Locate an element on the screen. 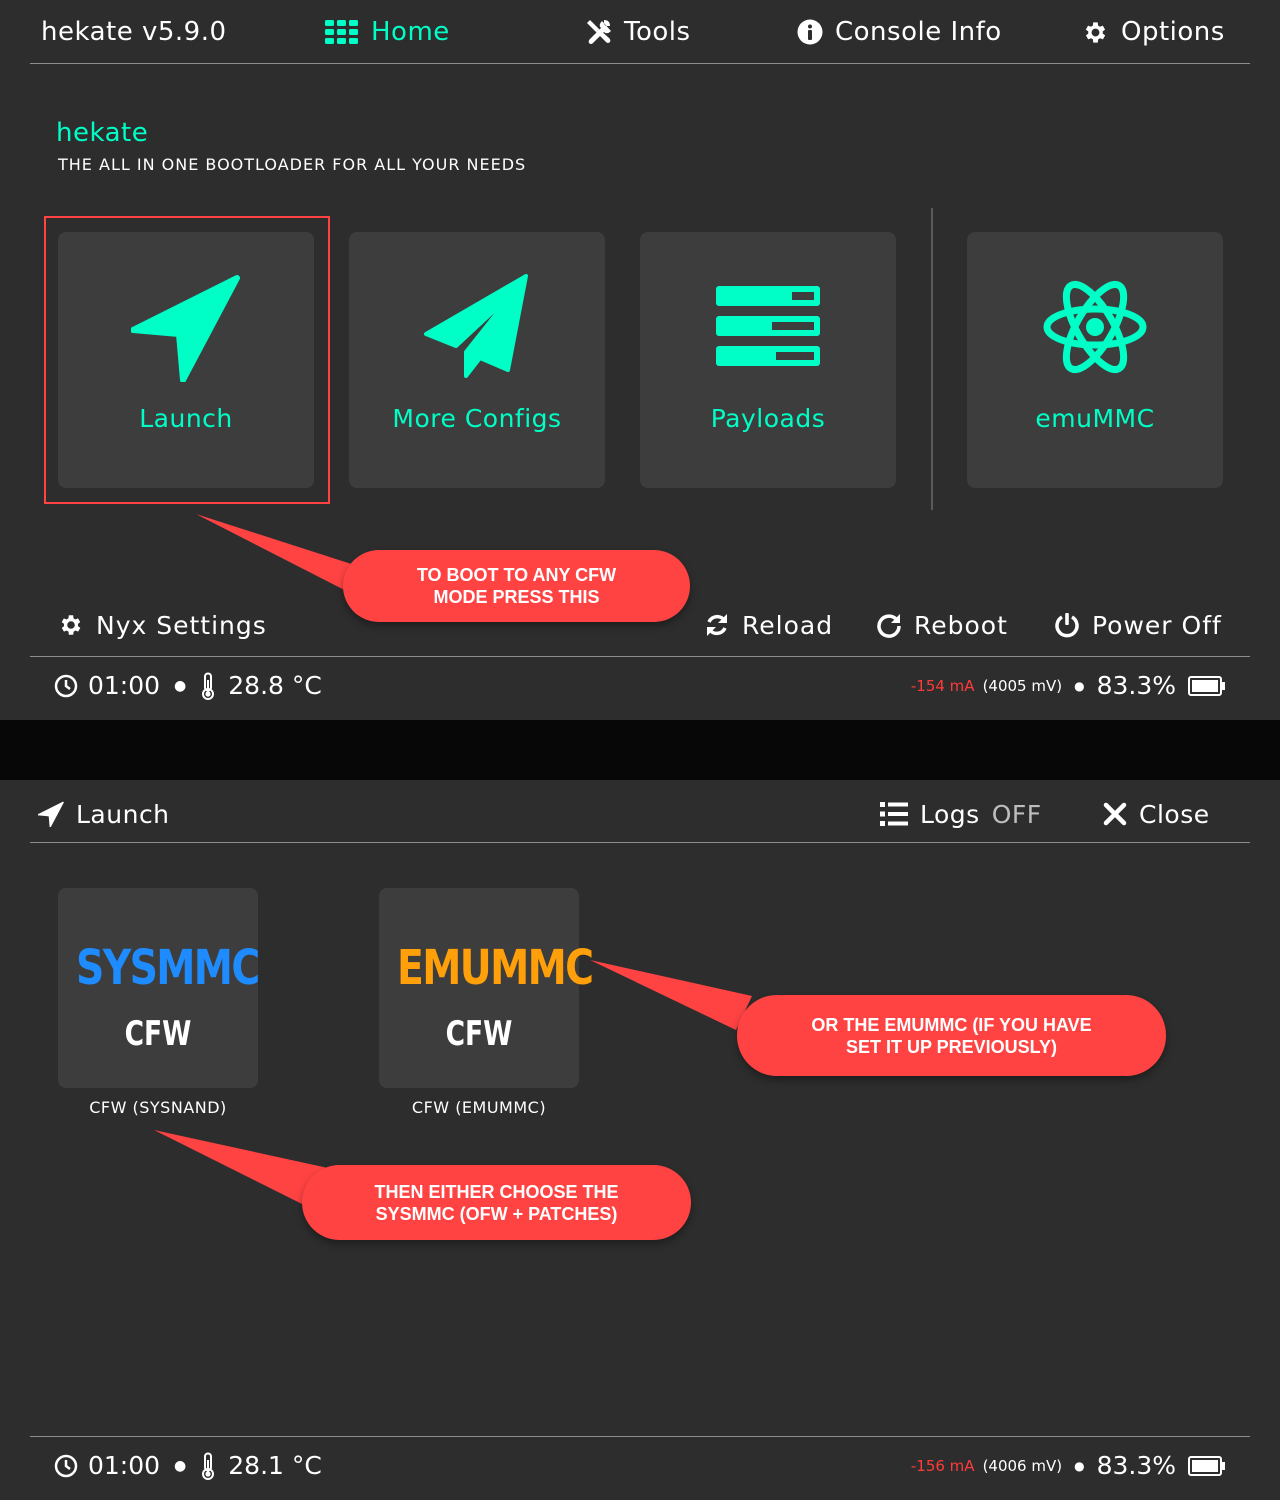 The height and width of the screenshot is (1500, 1280). tab-tools-label: Tools is located at coordinates (657, 32).